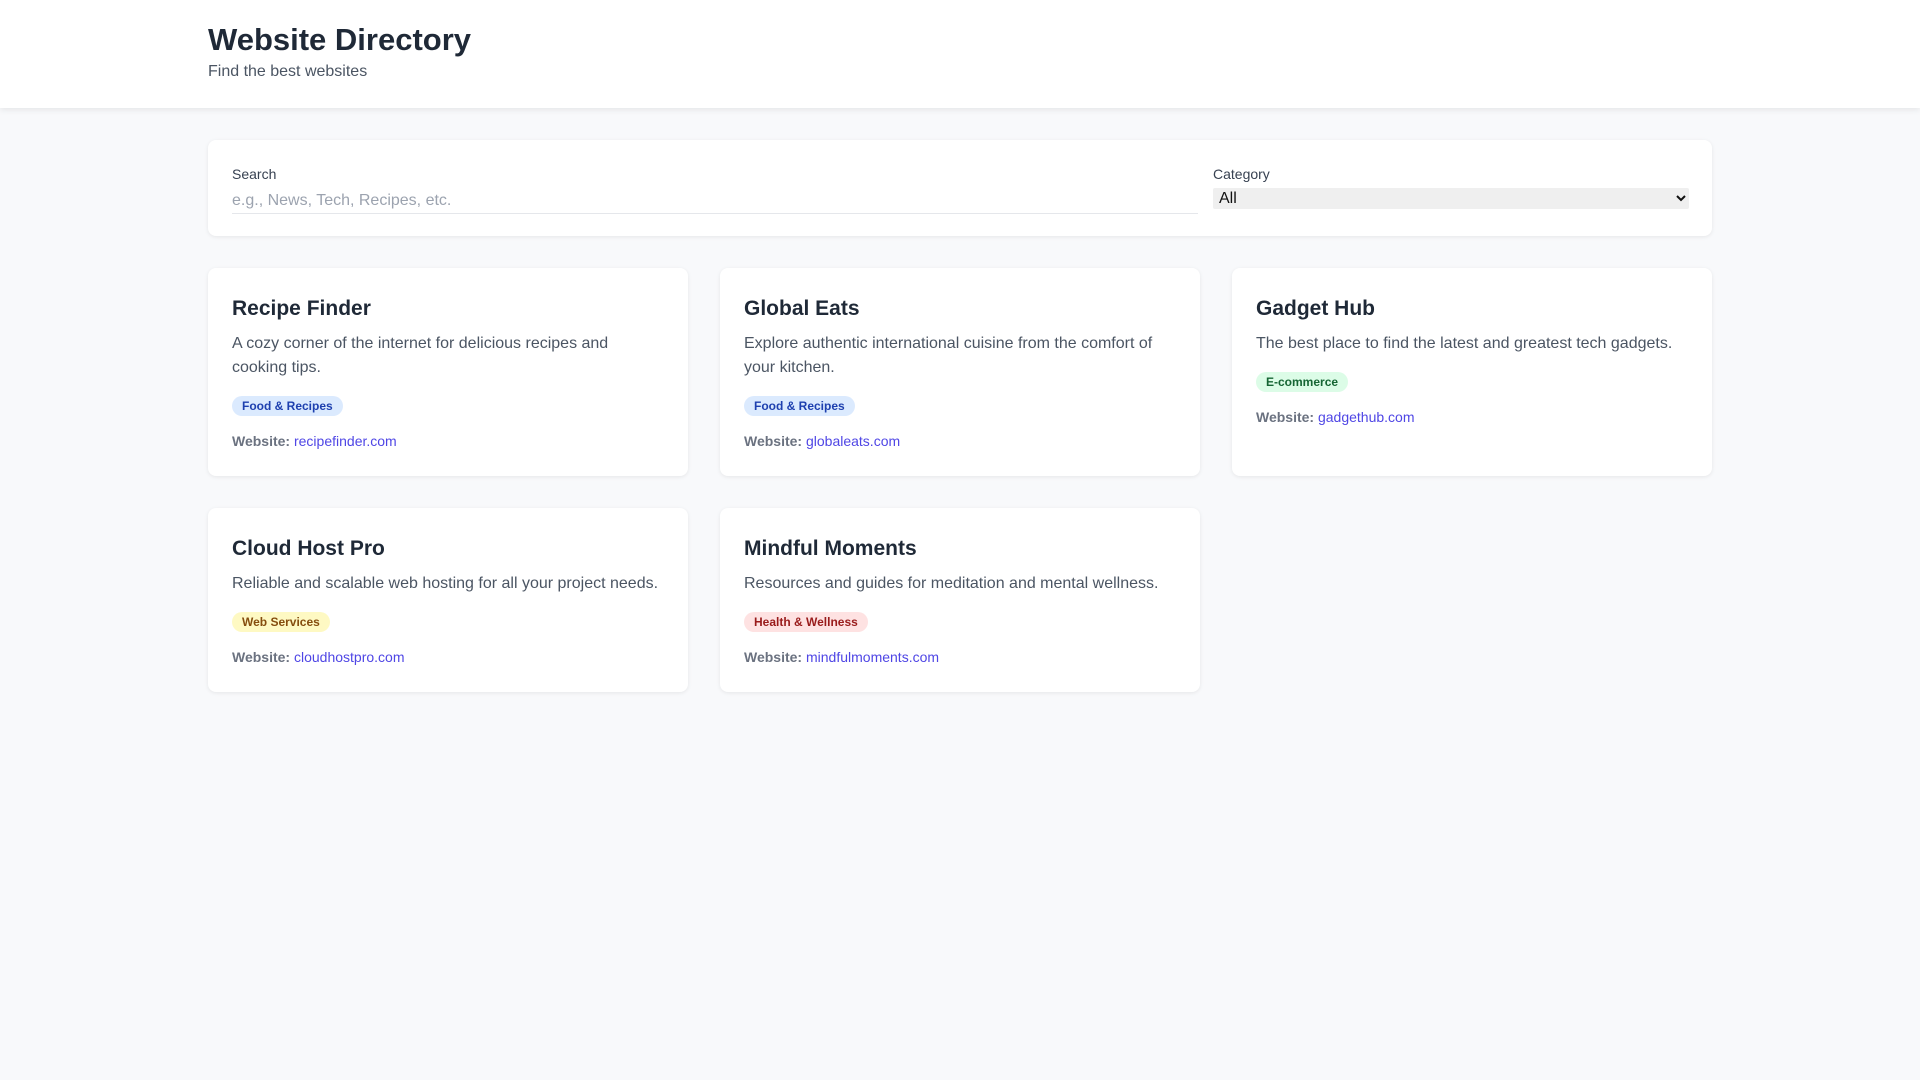  I want to click on website-row: Website: globaleats.com, so click(960, 441).